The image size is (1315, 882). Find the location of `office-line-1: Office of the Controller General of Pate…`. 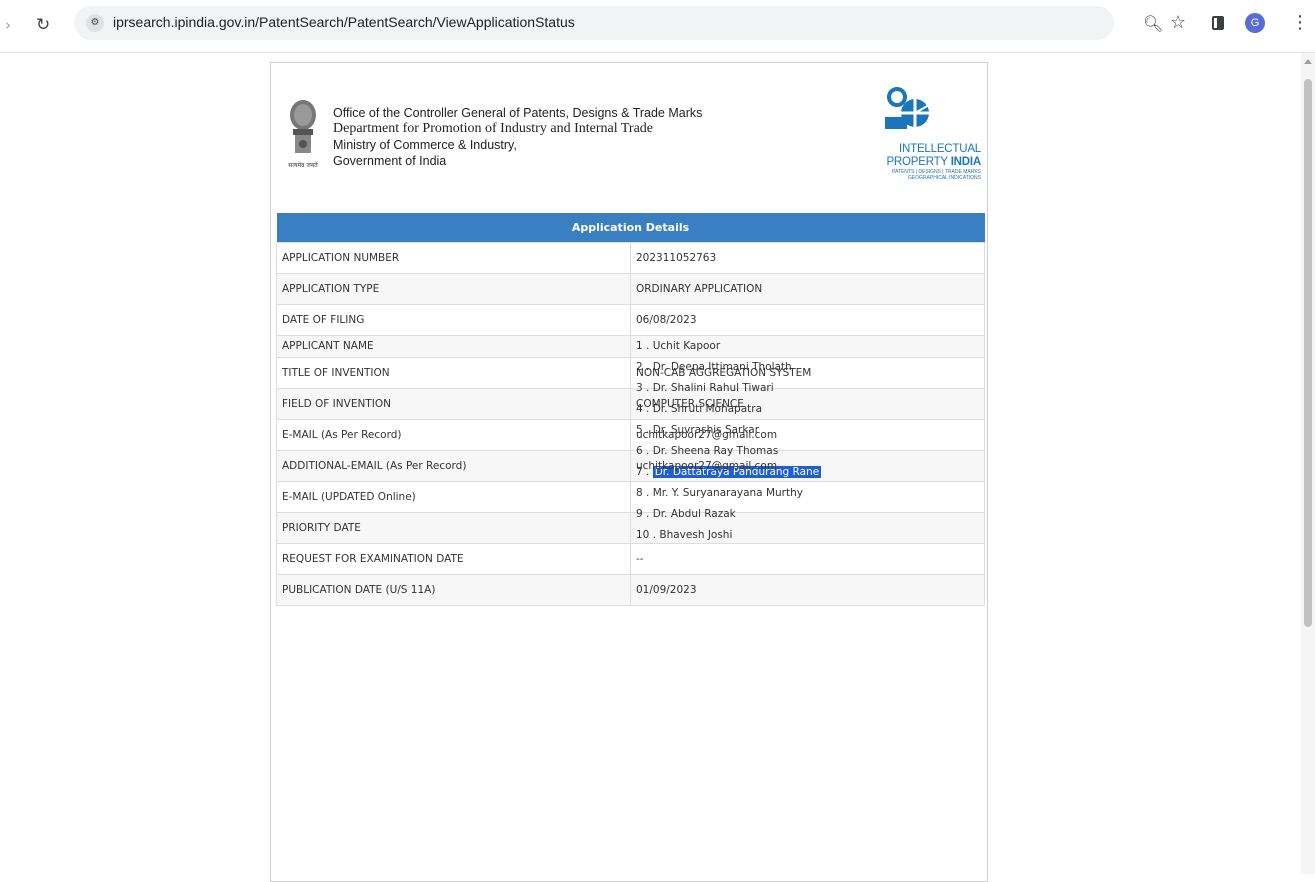

office-line-1: Office of the Controller General of Pate… is located at coordinates (518, 113).